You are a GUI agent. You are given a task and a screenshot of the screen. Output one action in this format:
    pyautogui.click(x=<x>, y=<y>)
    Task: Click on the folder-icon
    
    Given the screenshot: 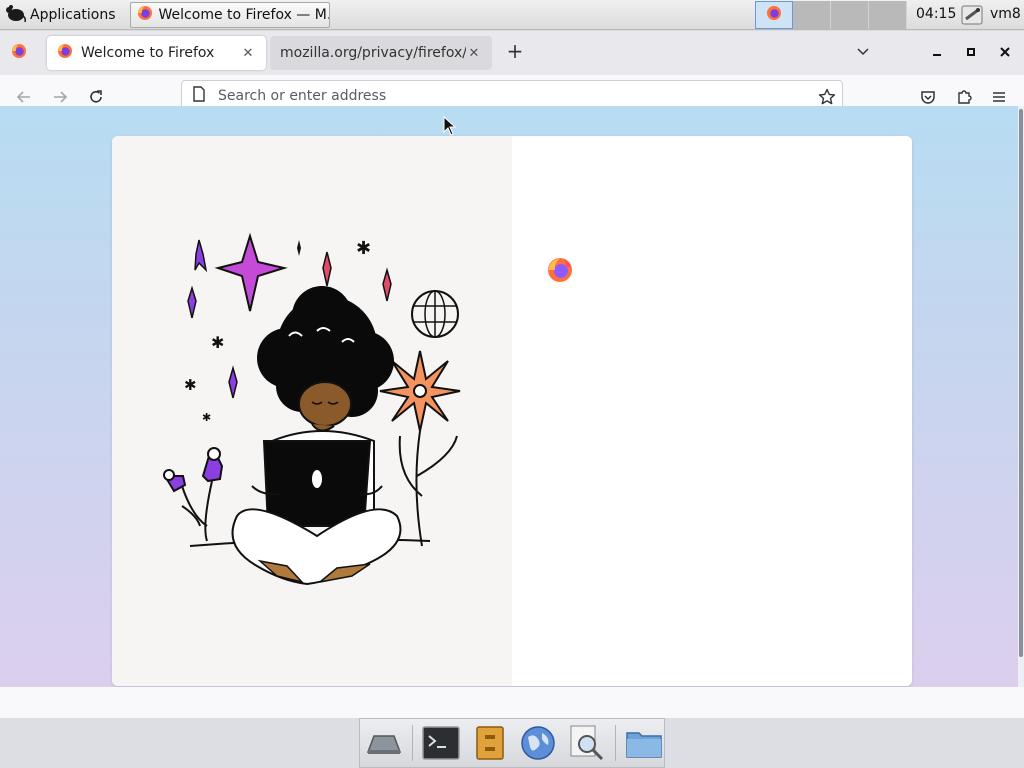 What is the action you would take?
    pyautogui.click(x=644, y=743)
    